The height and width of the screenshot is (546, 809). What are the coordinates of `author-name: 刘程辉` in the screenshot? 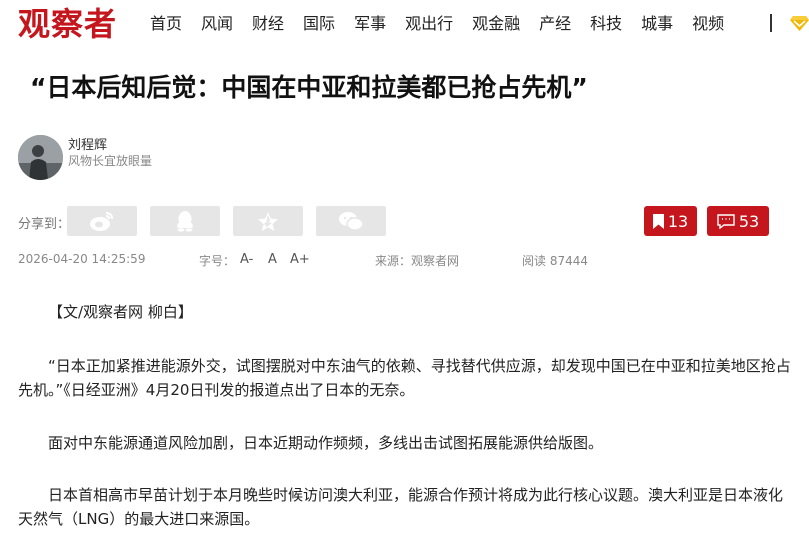 It's located at (87, 143).